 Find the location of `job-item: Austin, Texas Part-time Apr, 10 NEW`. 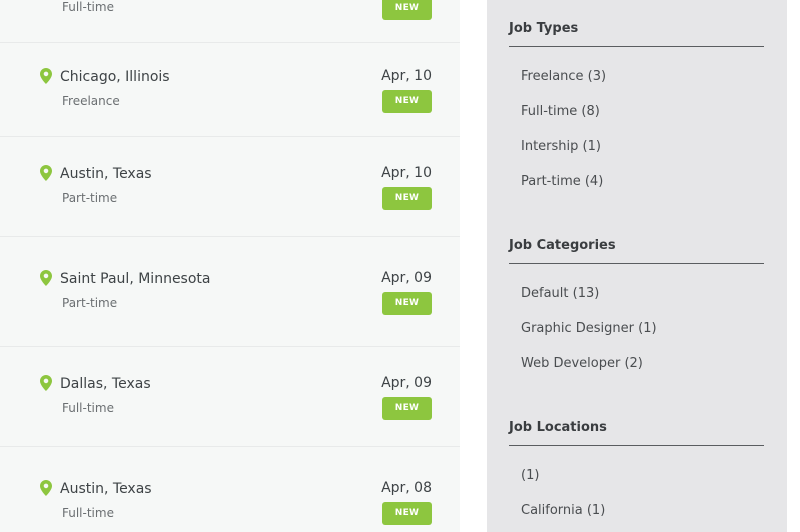

job-item: Austin, Texas Part-time Apr, 10 NEW is located at coordinates (230, 187).